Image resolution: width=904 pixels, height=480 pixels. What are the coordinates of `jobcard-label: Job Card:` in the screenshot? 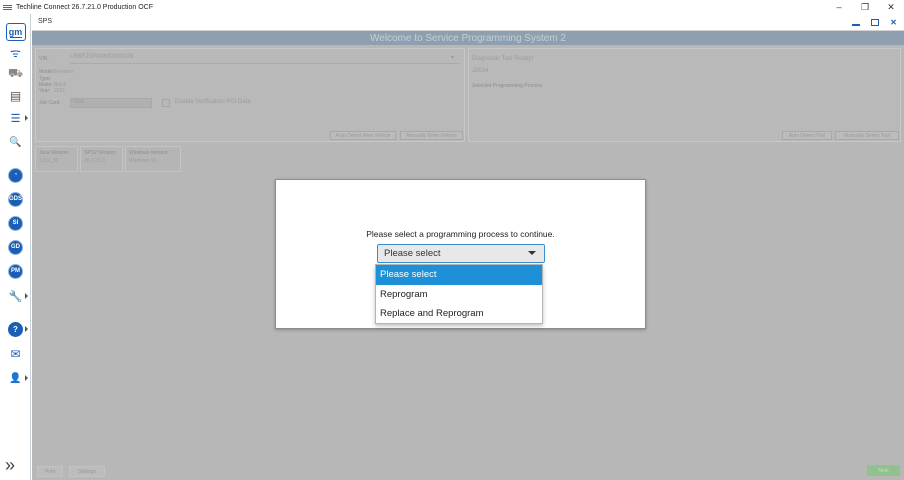 It's located at (50, 103).